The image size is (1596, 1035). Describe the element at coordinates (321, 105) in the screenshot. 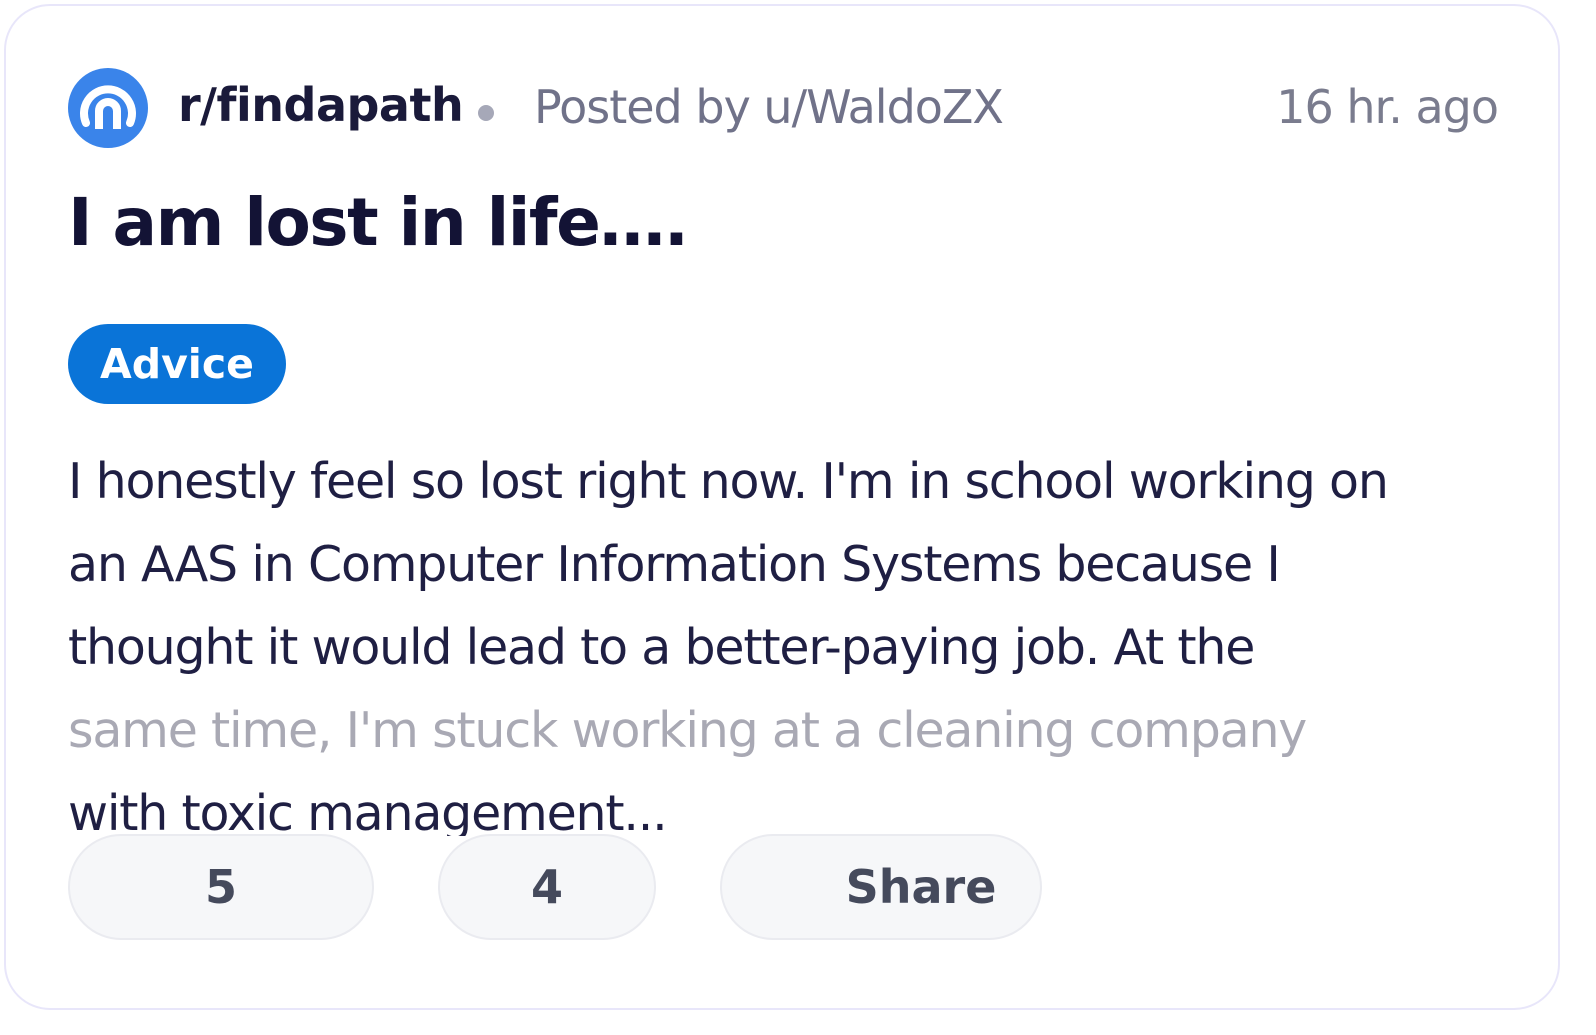

I see `subreddit-name: r/findapath` at that location.